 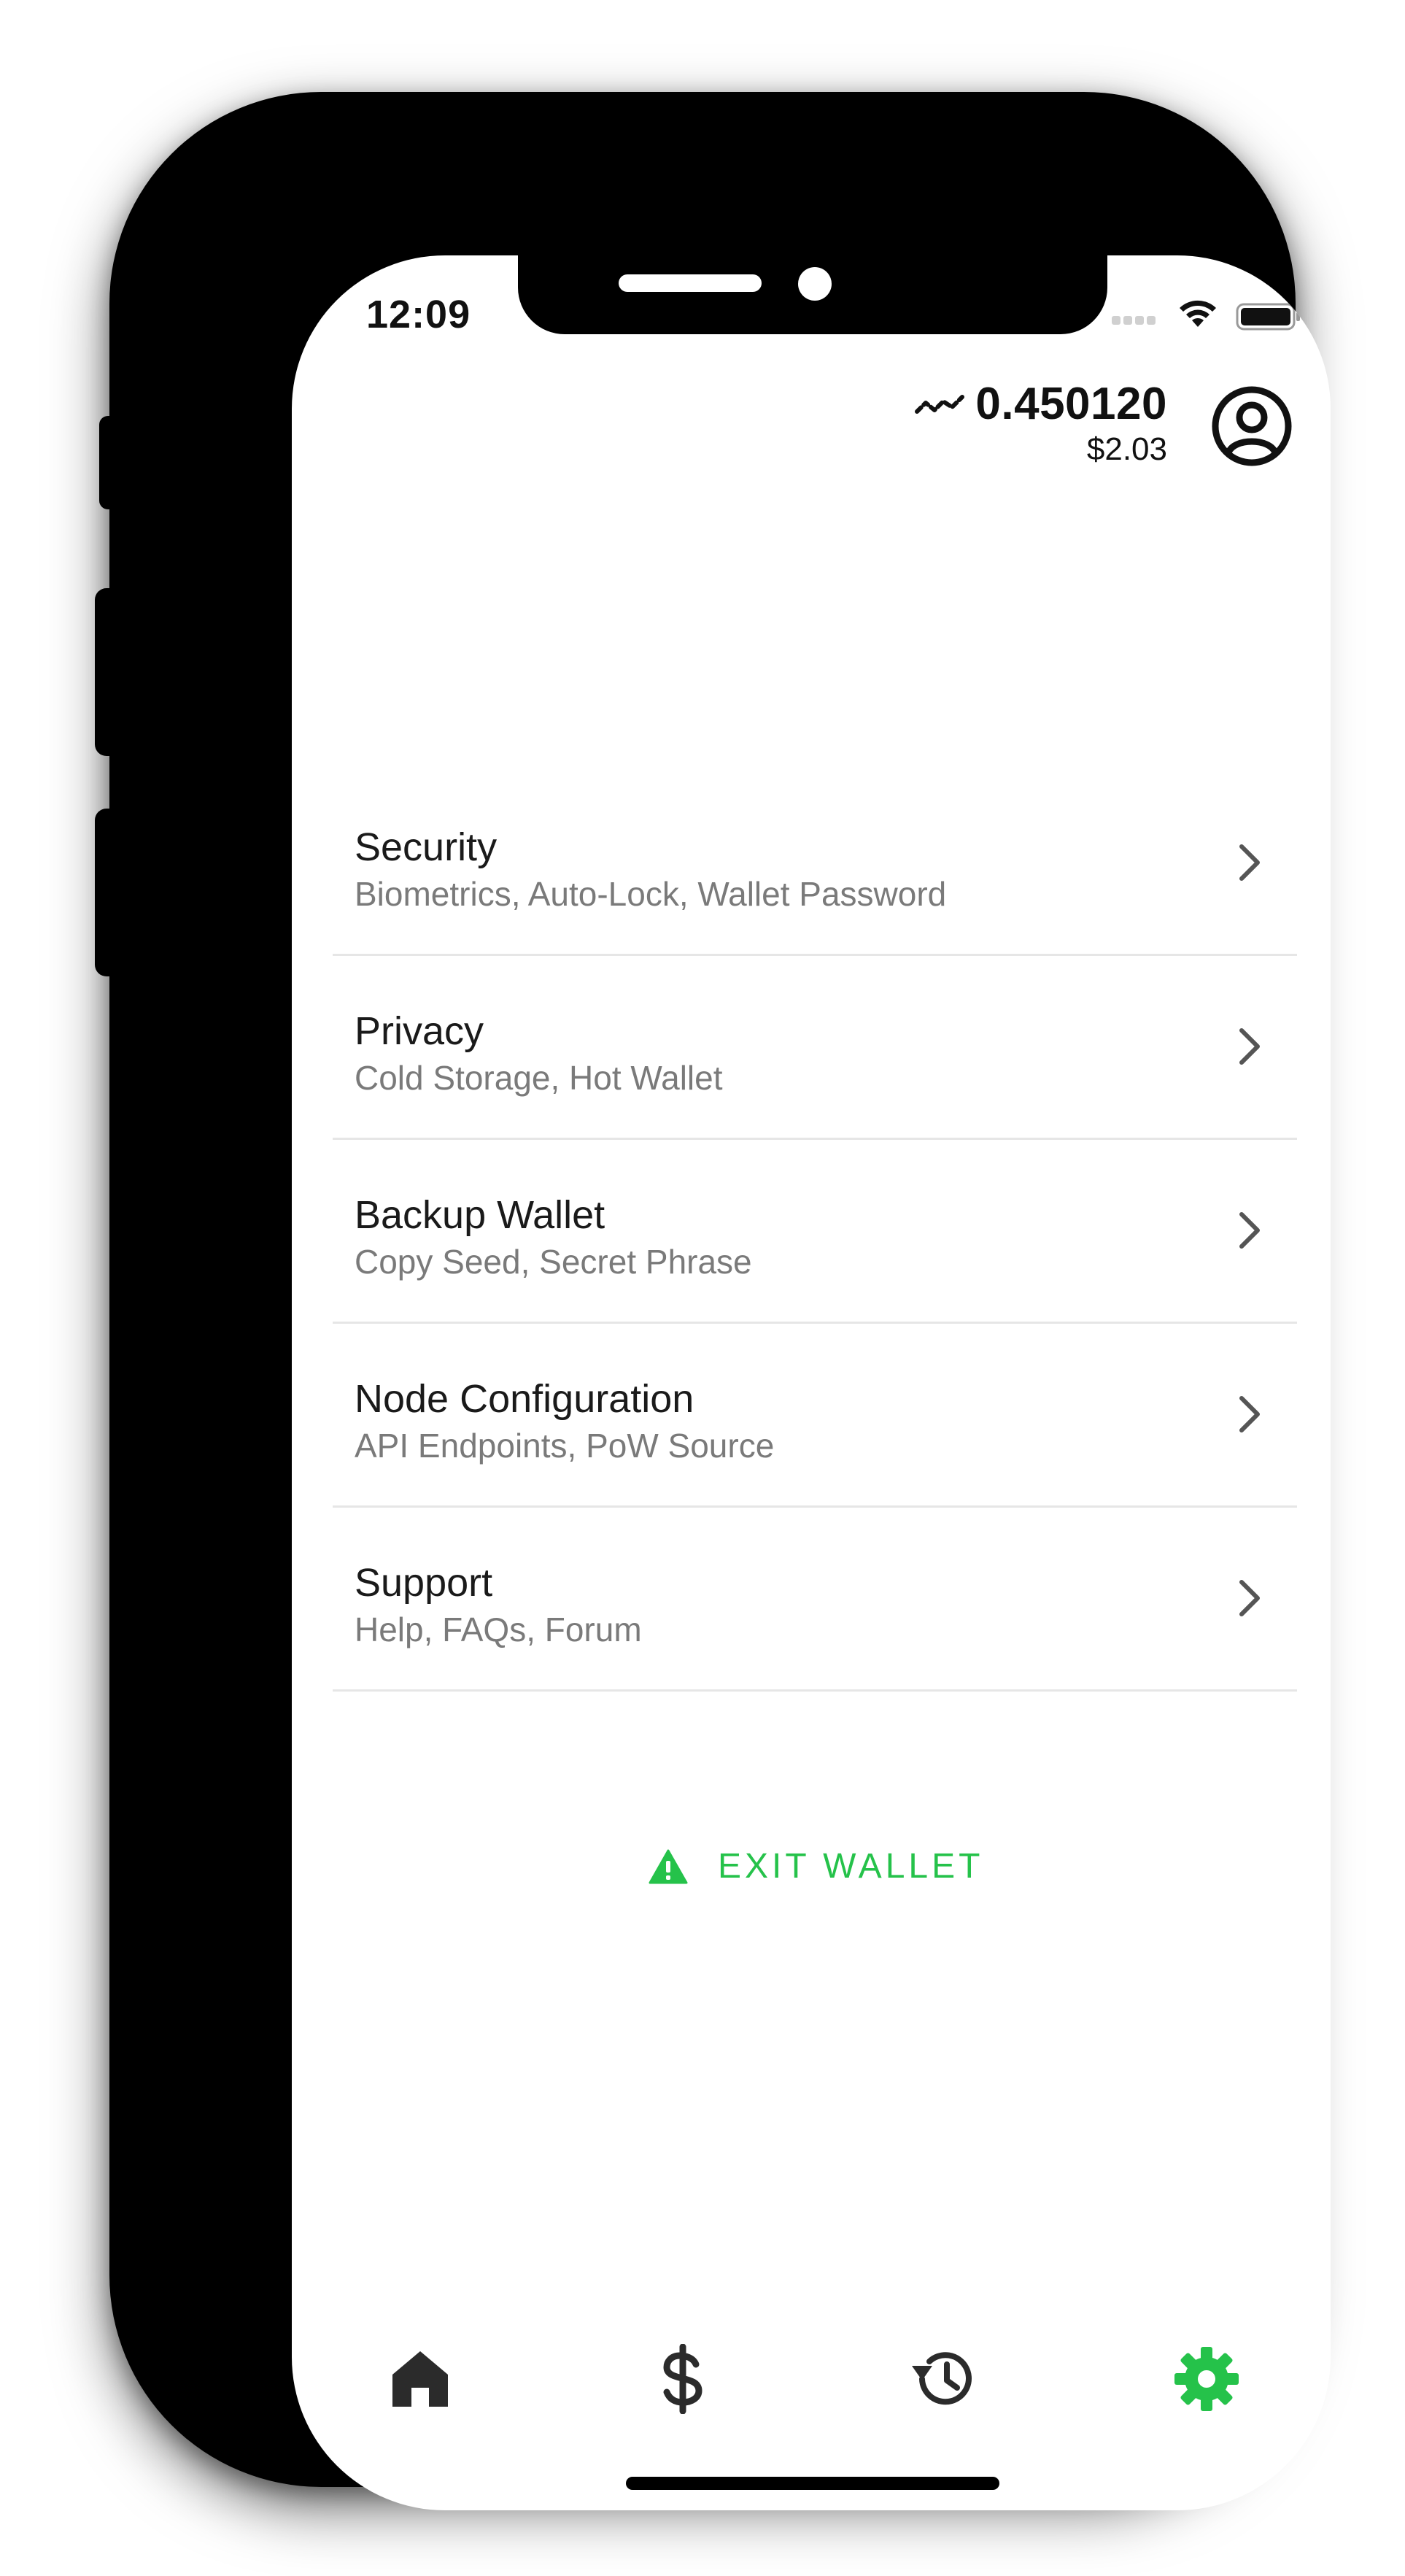 I want to click on signal-dots-icon, so click(x=1137, y=320).